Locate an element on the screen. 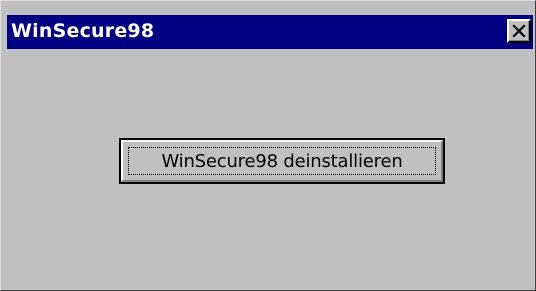  close-icon is located at coordinates (519, 31).